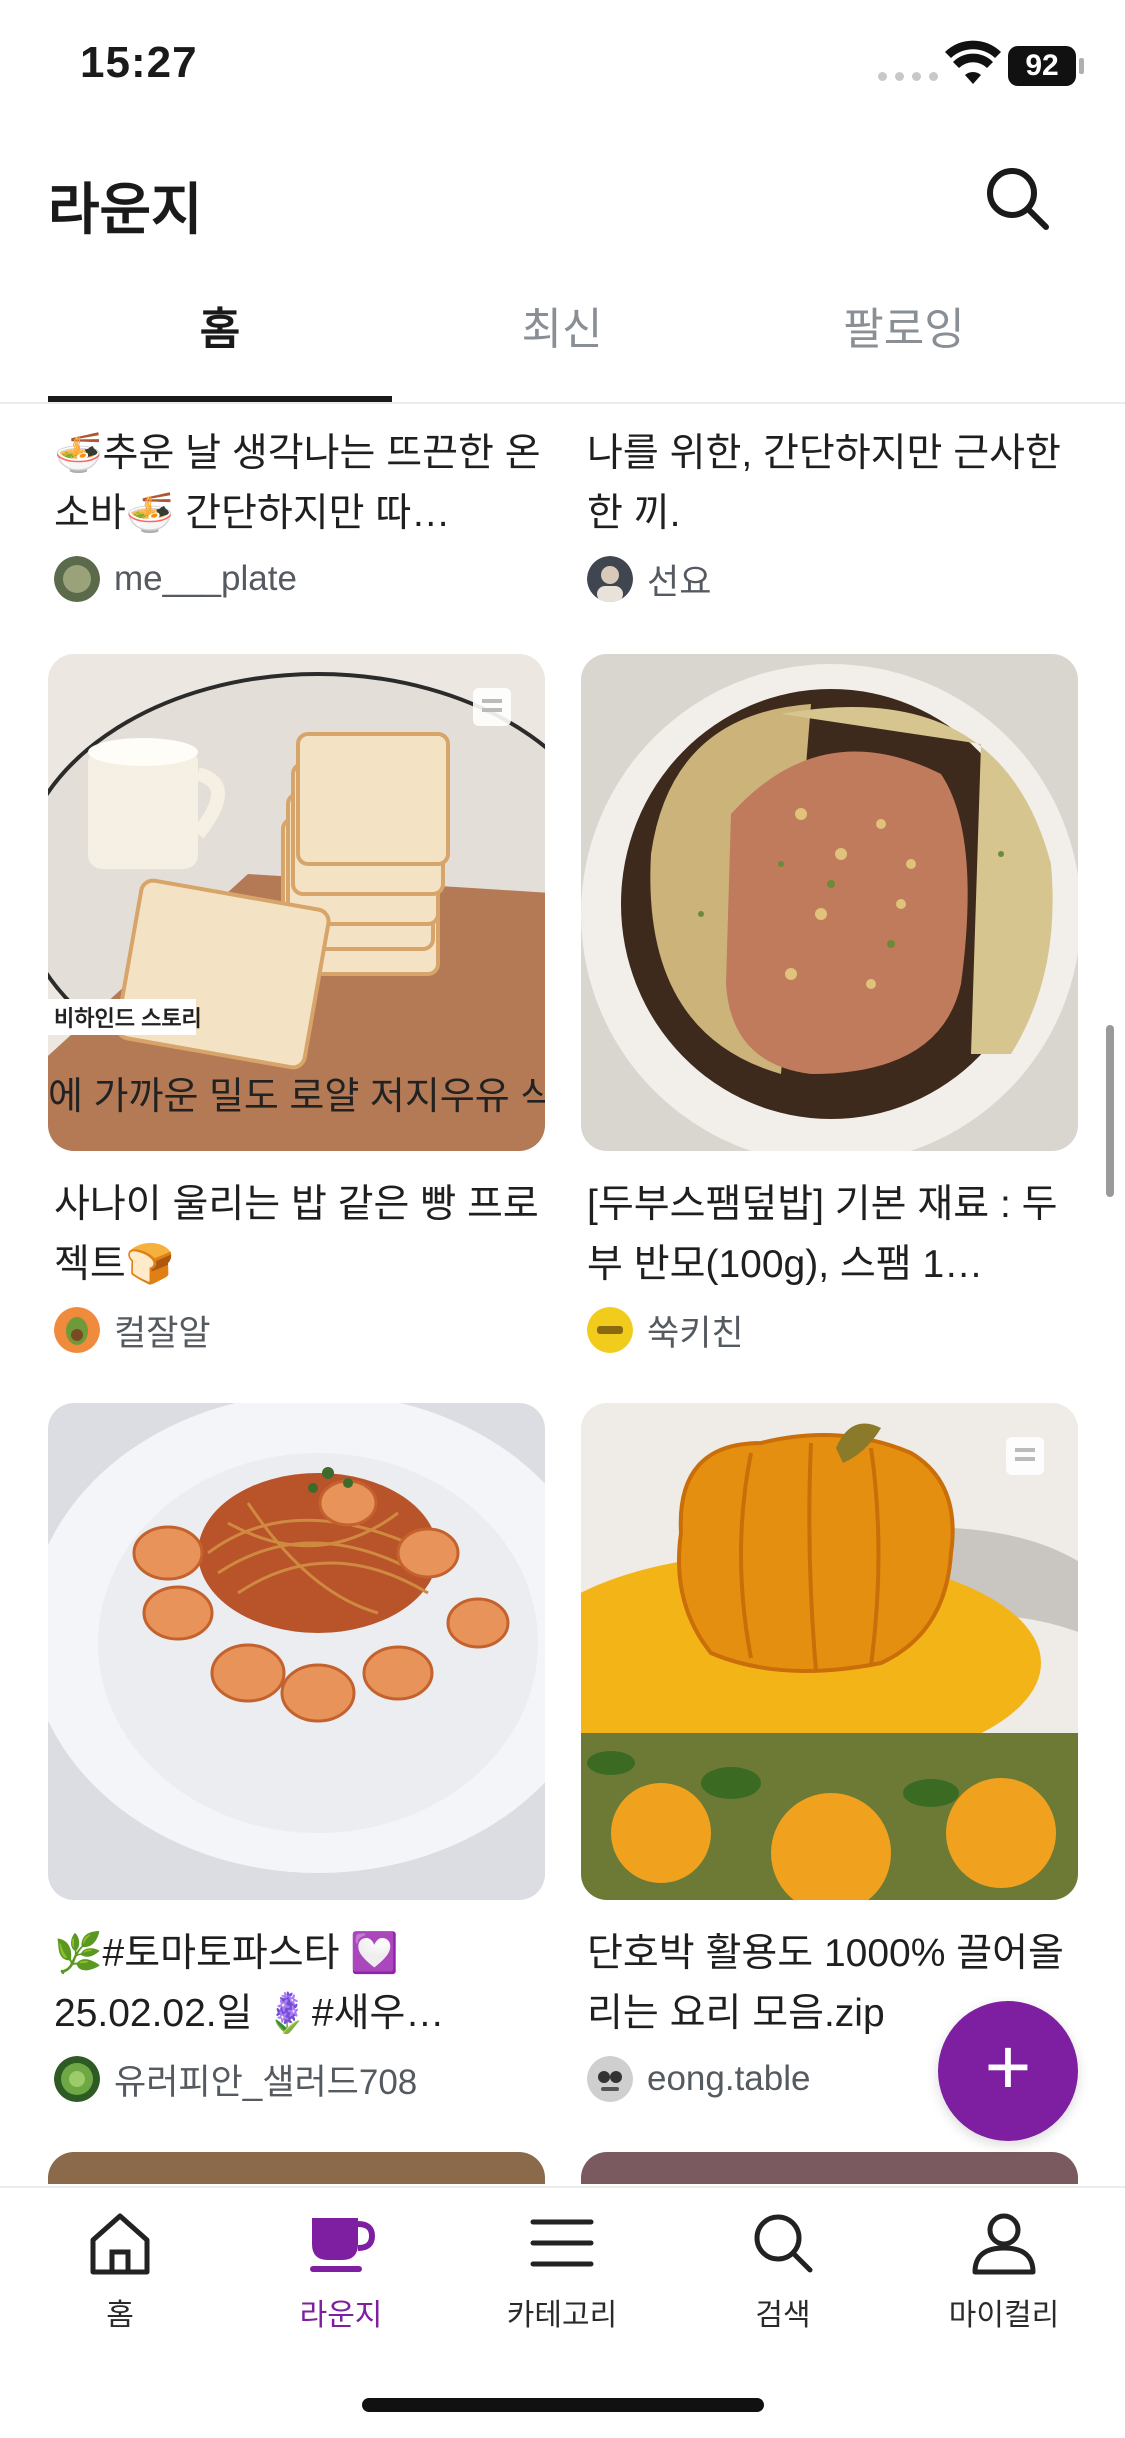  Describe the element at coordinates (139, 62) in the screenshot. I see `status-time: 15:27` at that location.